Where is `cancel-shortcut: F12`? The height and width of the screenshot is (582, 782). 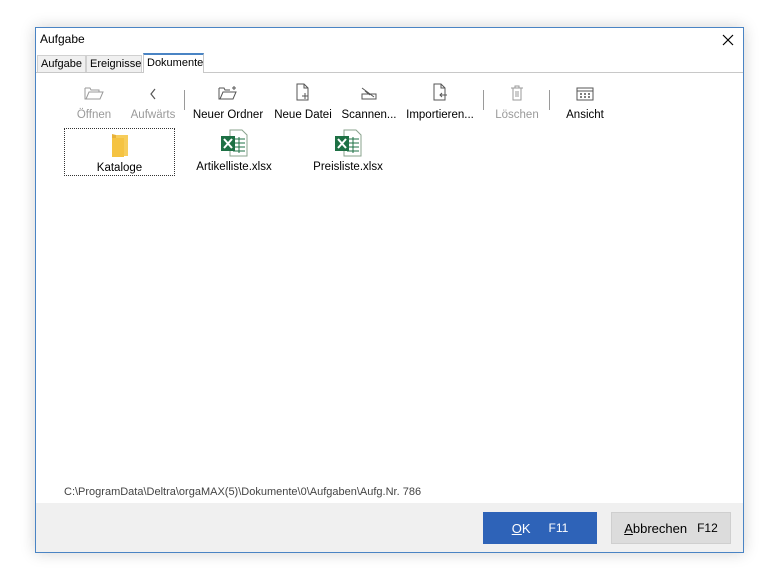 cancel-shortcut: F12 is located at coordinates (707, 528).